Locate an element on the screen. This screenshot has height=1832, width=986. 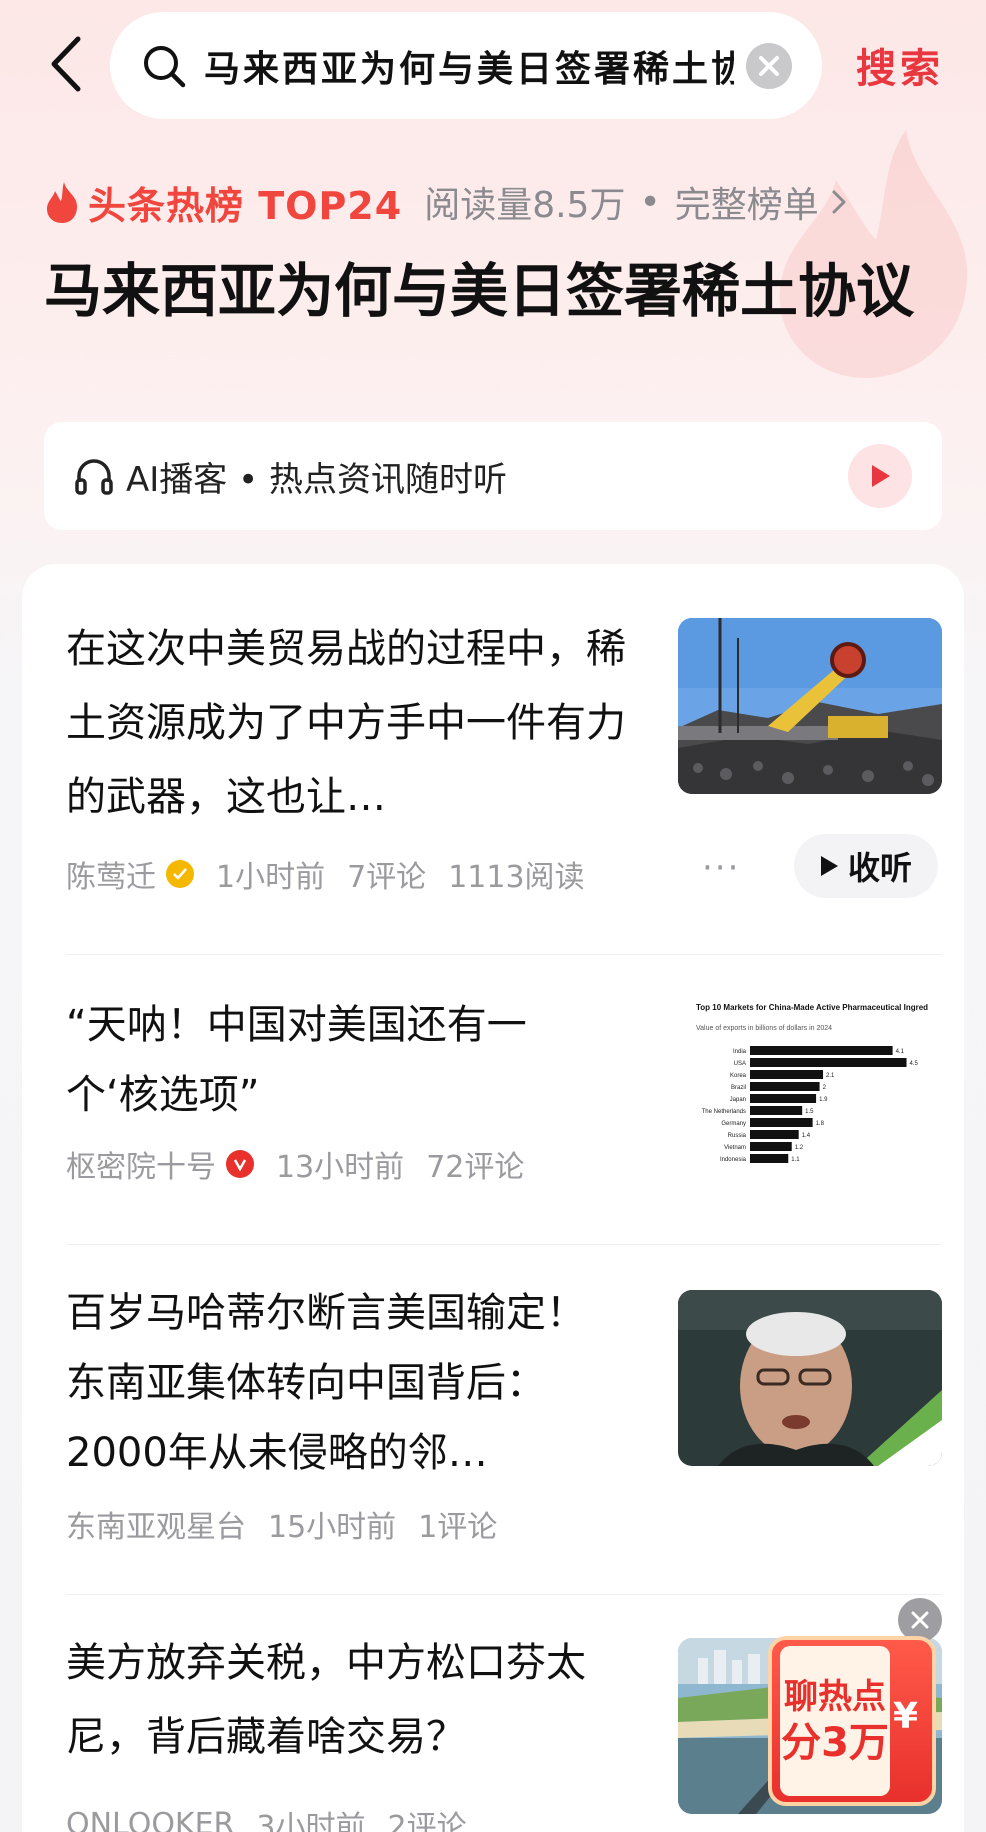
full-list-link: 完整榜单 is located at coordinates (747, 202).